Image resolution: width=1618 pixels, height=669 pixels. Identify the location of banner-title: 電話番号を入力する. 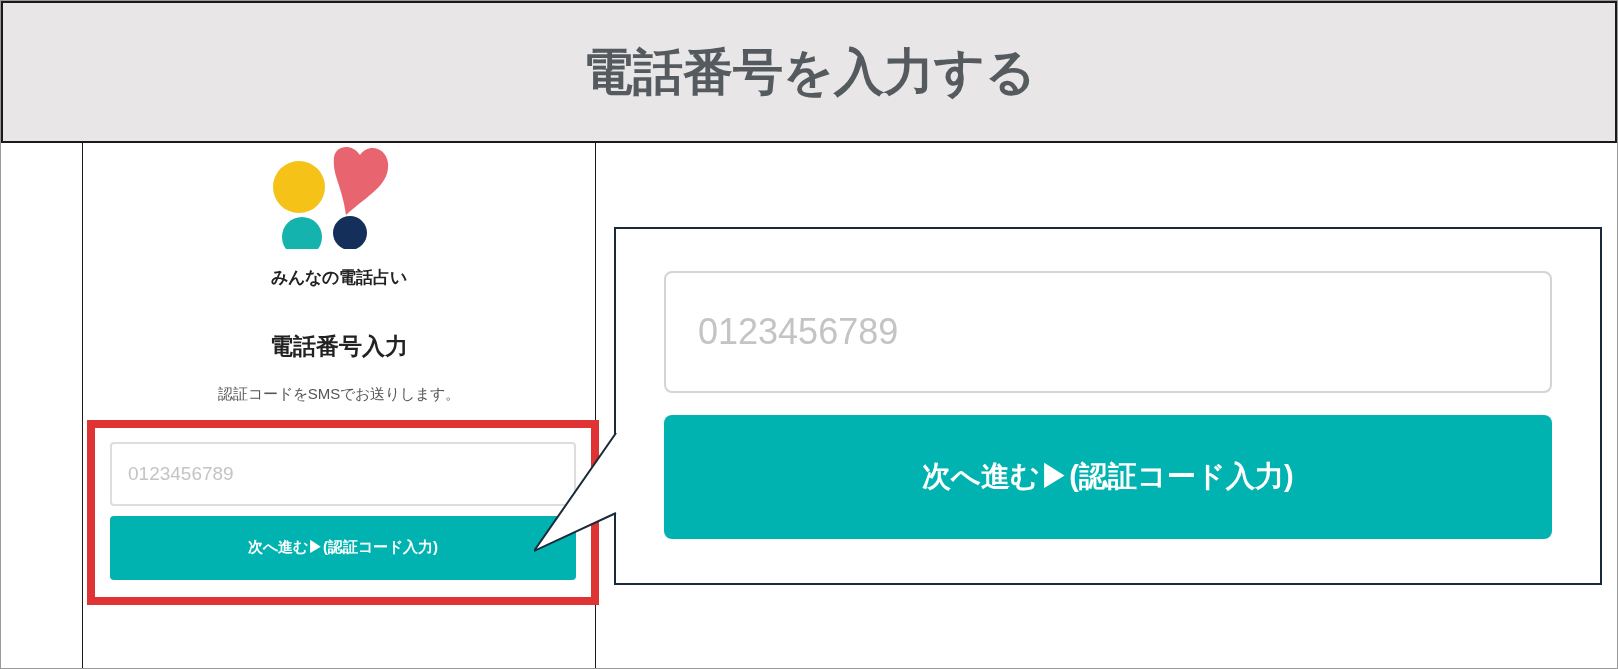
(809, 72).